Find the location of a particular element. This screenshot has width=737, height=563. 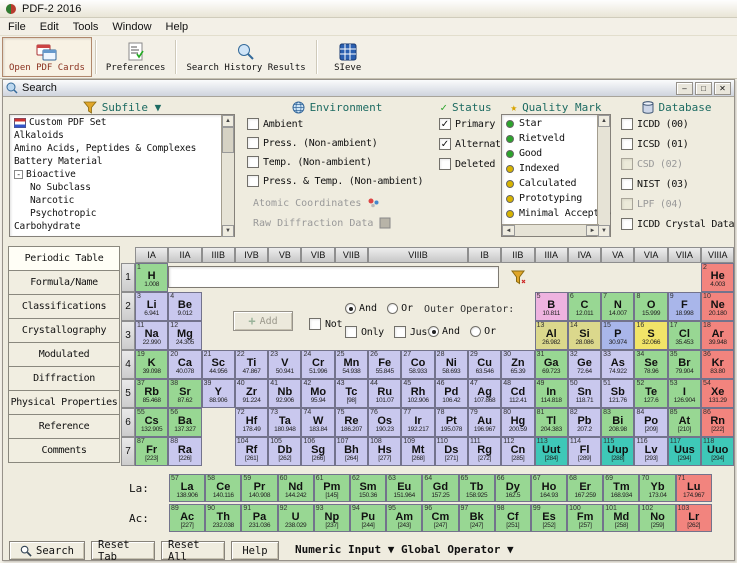

element-ac: 89 Ac [227] is located at coordinates (187, 518).